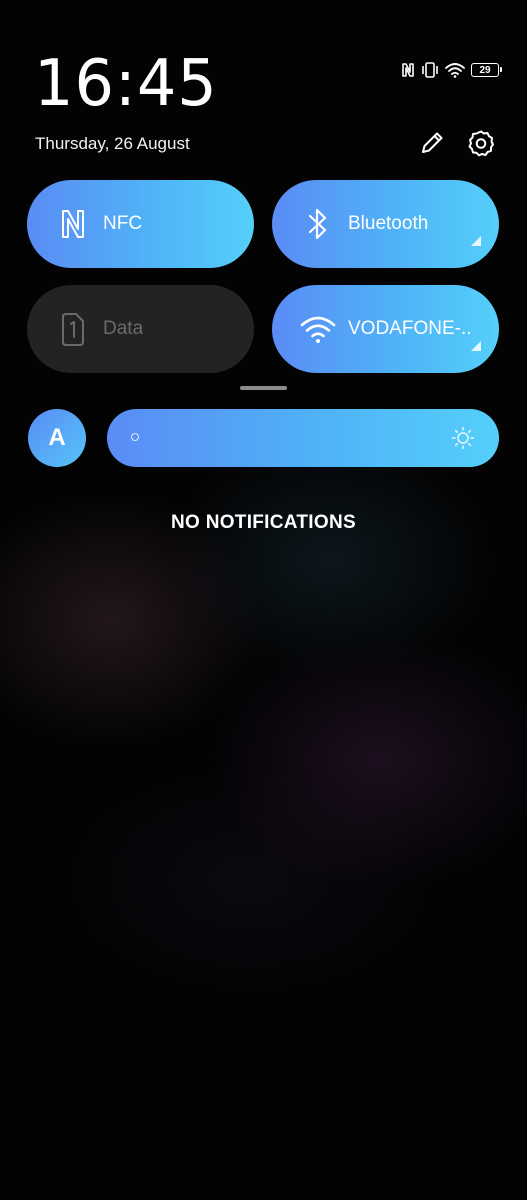 This screenshot has width=527, height=1200. What do you see at coordinates (481, 143) in the screenshot?
I see `settings-icon` at bounding box center [481, 143].